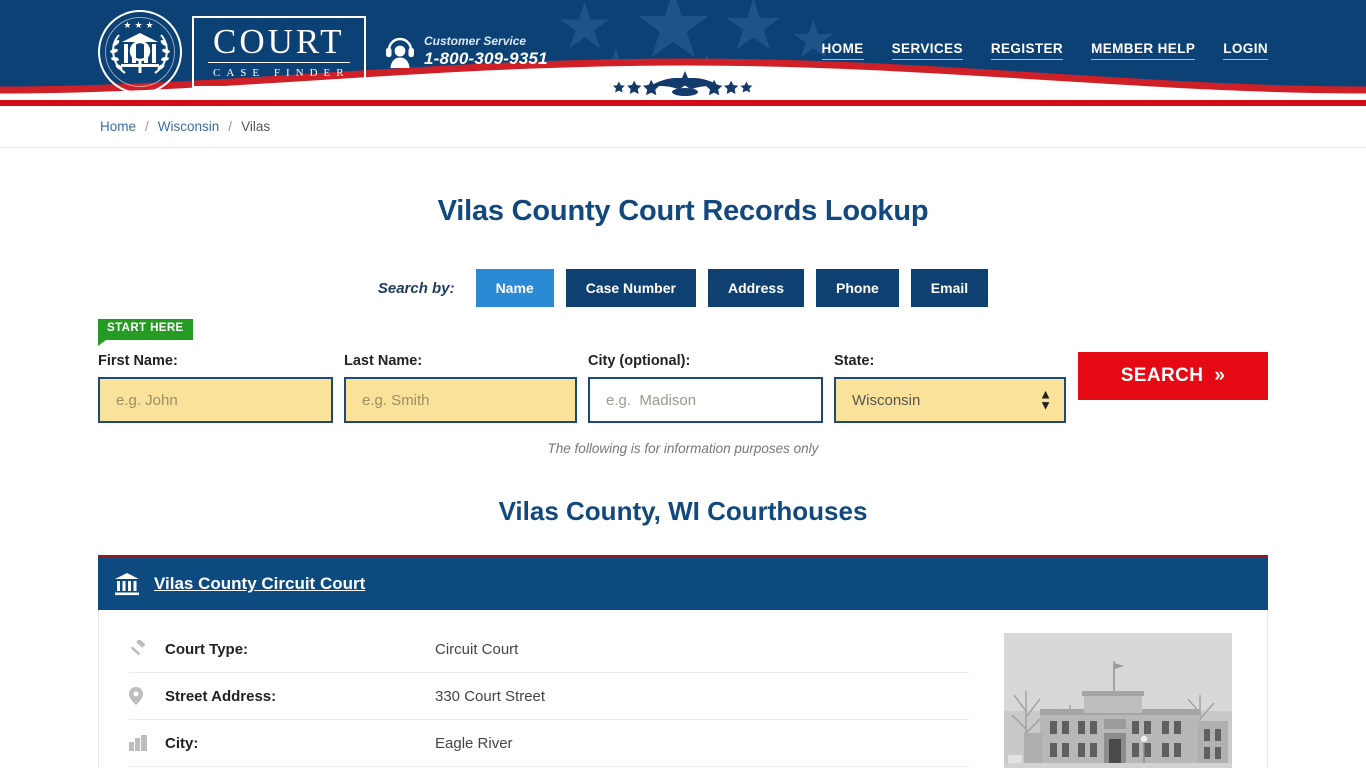  What do you see at coordinates (145, 332) in the screenshot?
I see `start-here-badge: START HERE` at bounding box center [145, 332].